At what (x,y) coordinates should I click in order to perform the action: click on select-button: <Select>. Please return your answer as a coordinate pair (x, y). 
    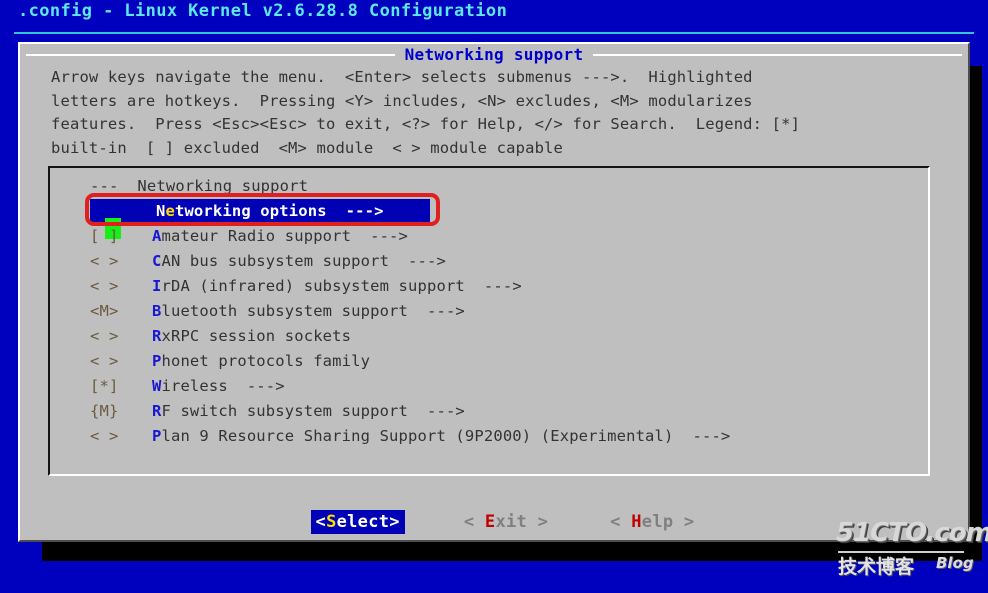
    Looking at the image, I should click on (357, 522).